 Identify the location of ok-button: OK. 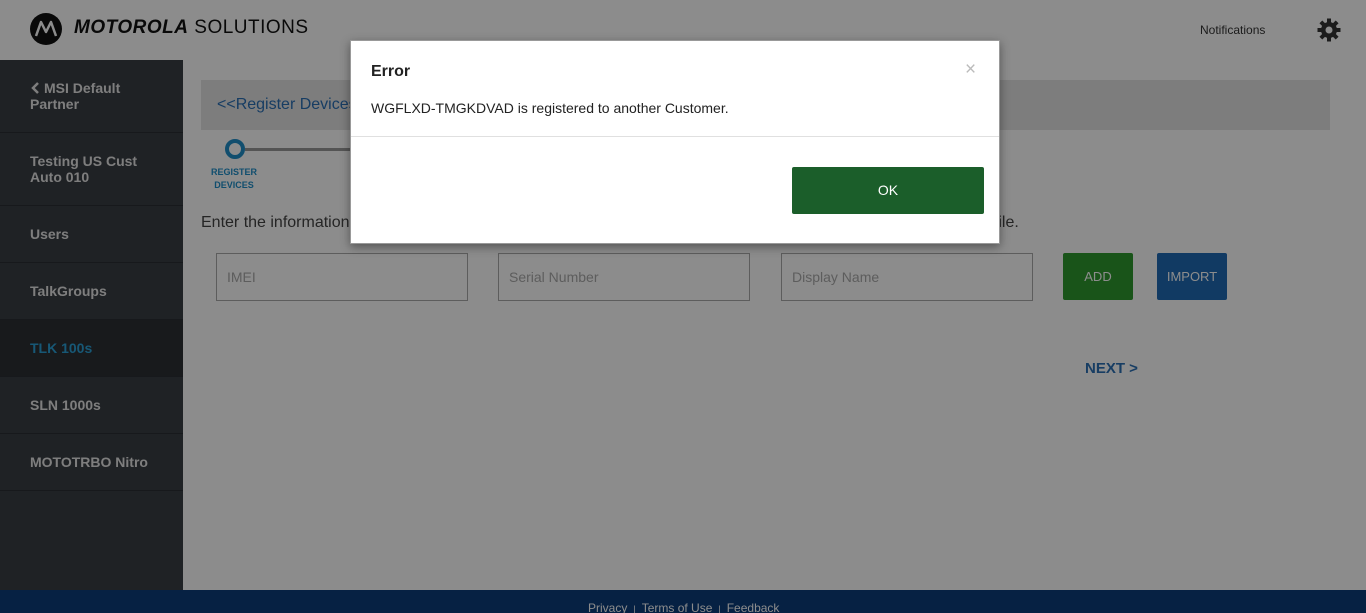
(888, 190).